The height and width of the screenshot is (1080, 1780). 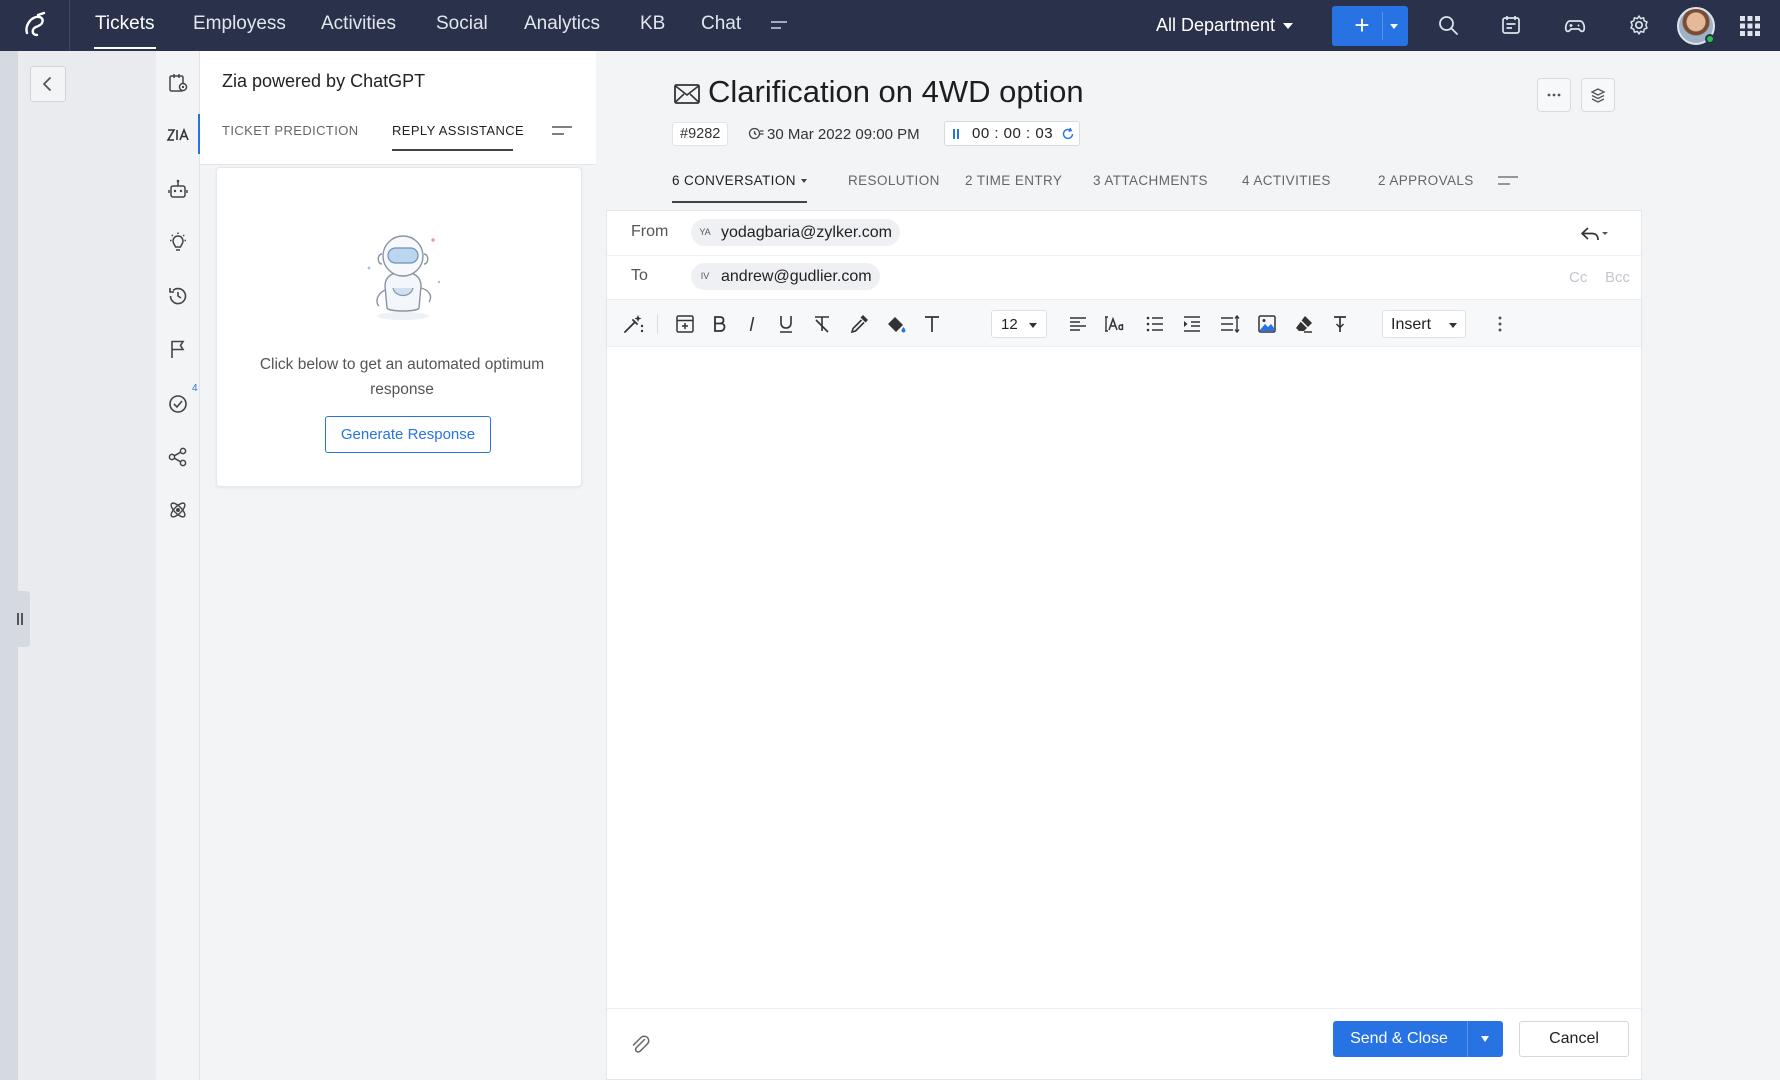 I want to click on share-icon, so click(x=178, y=457).